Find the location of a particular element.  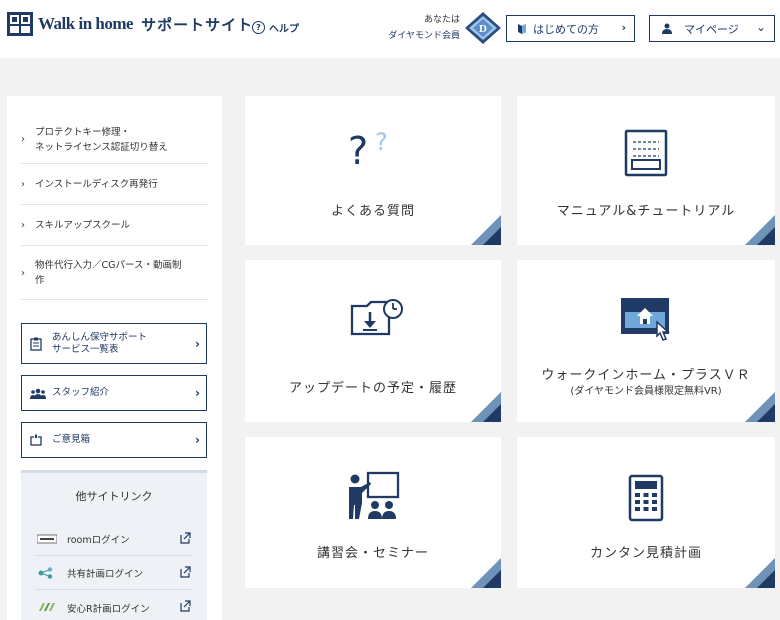

link-label: 共有計画ログイン is located at coordinates (105, 574).